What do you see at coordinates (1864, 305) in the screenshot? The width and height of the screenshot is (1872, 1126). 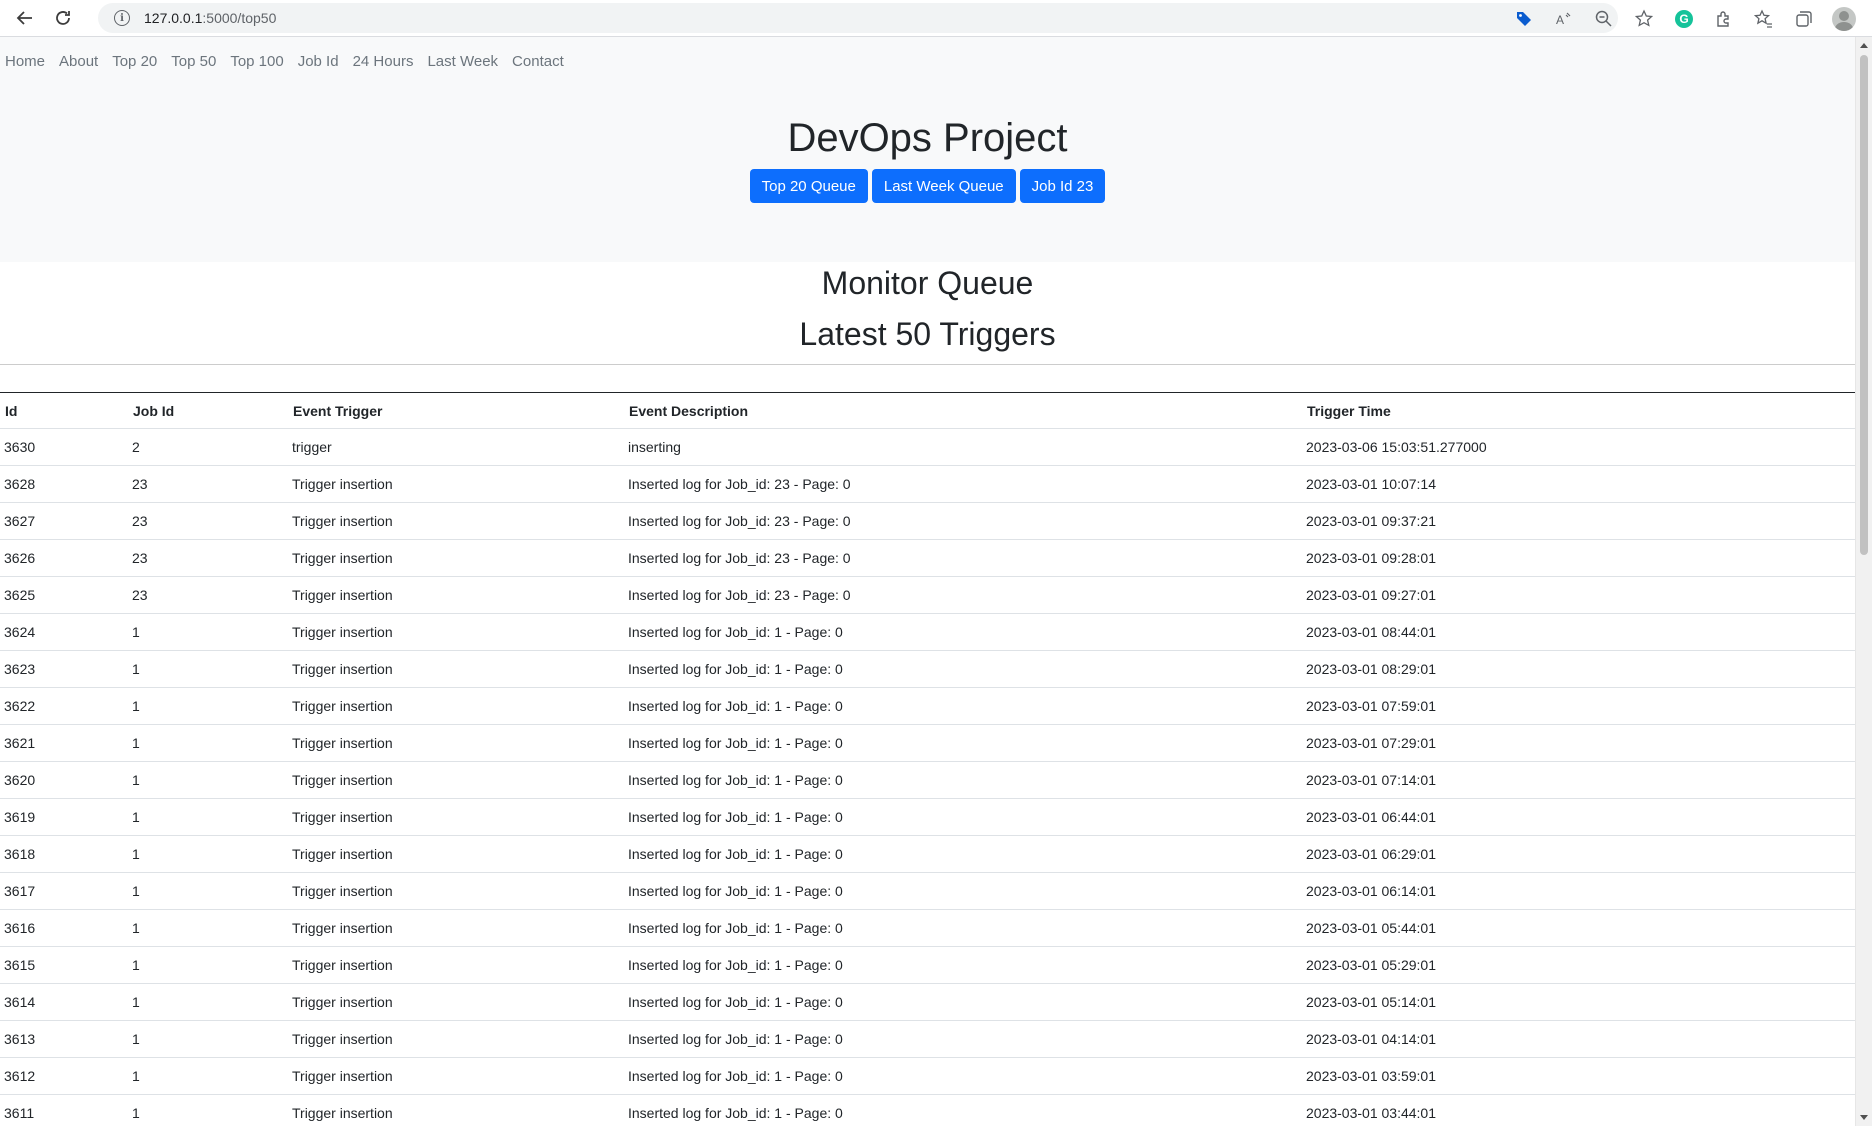 I see `scrollbar-thumb` at bounding box center [1864, 305].